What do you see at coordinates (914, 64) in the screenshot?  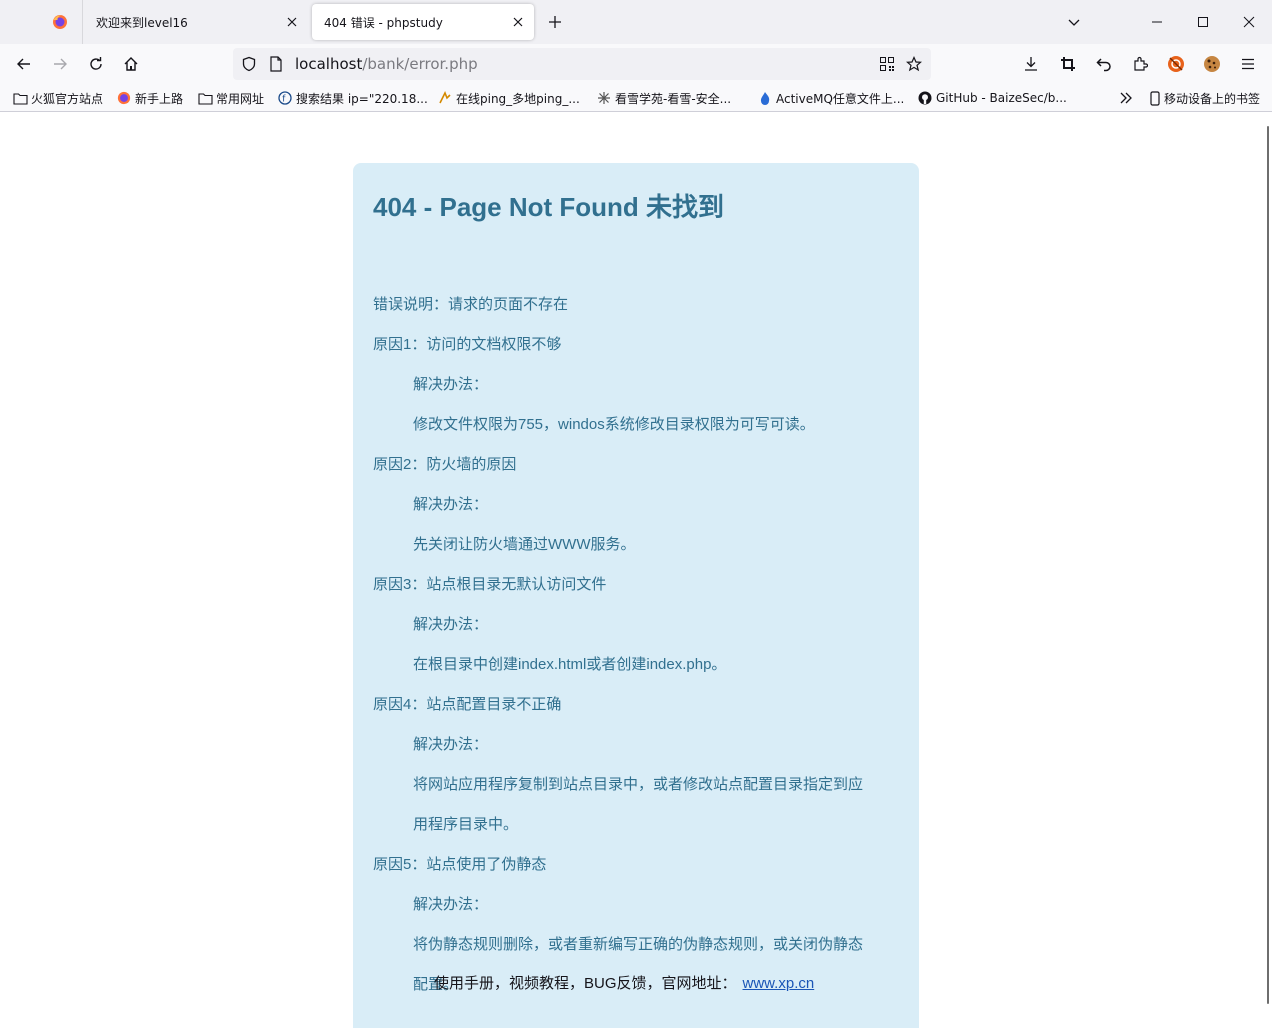 I see `star-icon` at bounding box center [914, 64].